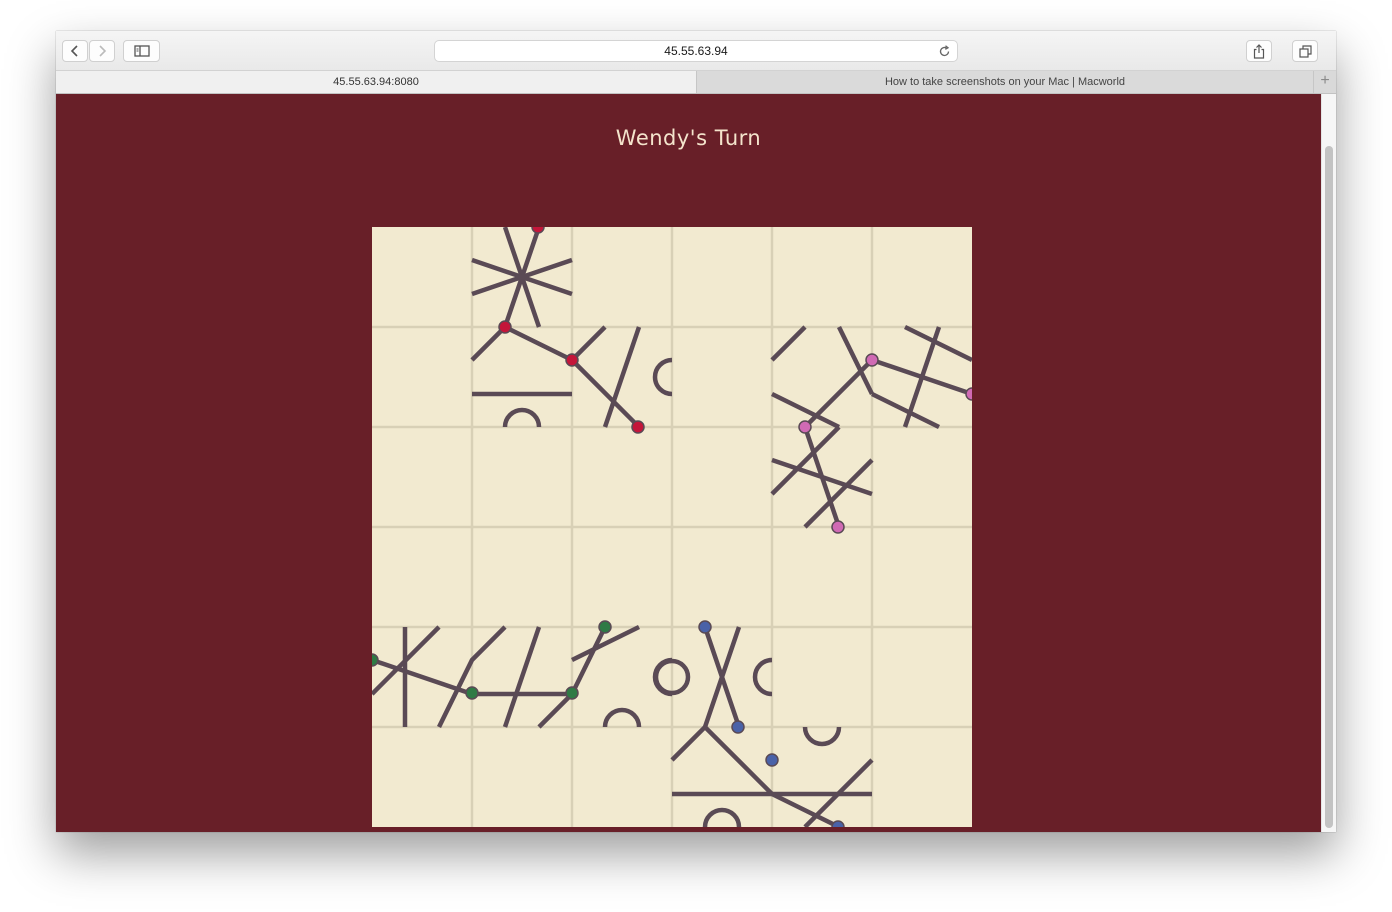 This screenshot has height=912, width=1392. I want to click on vertical-scrollbar, so click(1328, 463).